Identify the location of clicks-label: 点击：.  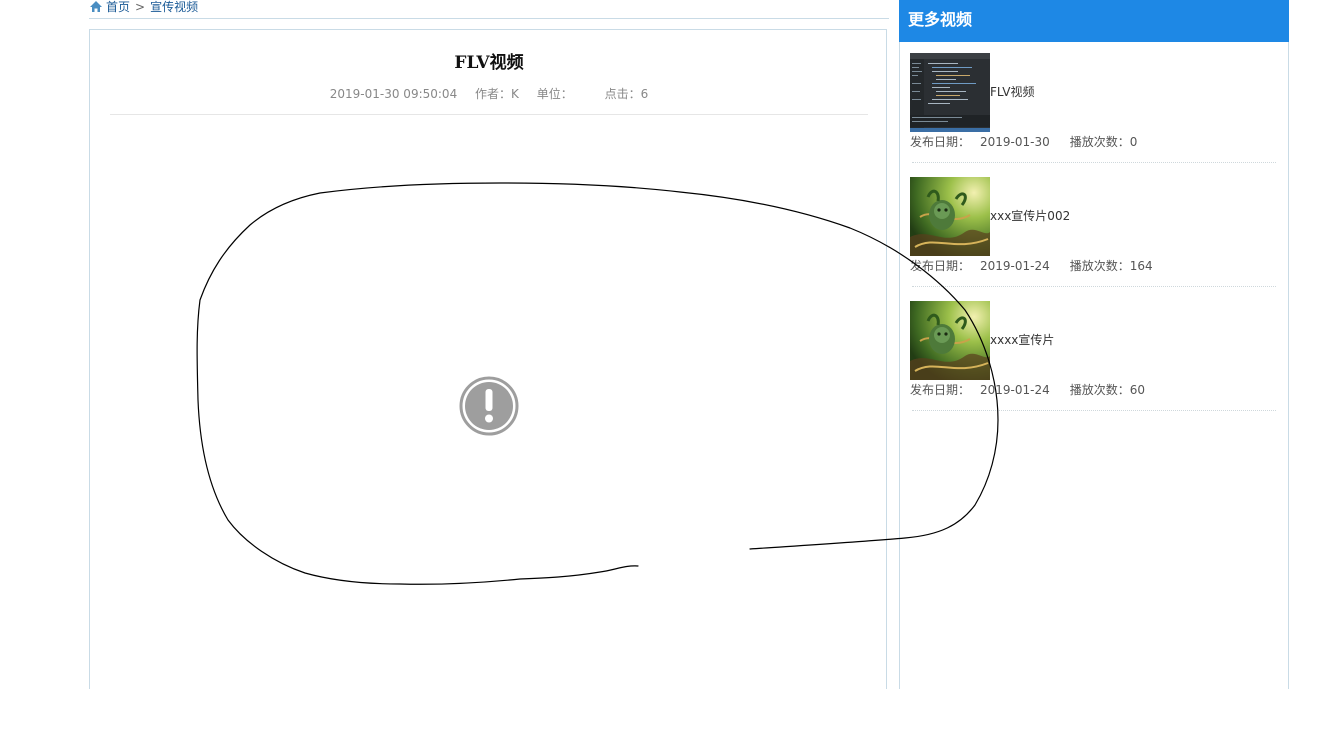
(622, 94).